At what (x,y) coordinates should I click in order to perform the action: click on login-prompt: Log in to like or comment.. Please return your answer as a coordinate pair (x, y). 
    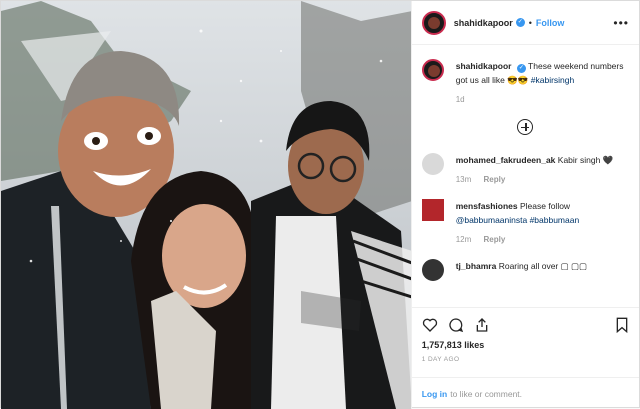
    Looking at the image, I should click on (525, 393).